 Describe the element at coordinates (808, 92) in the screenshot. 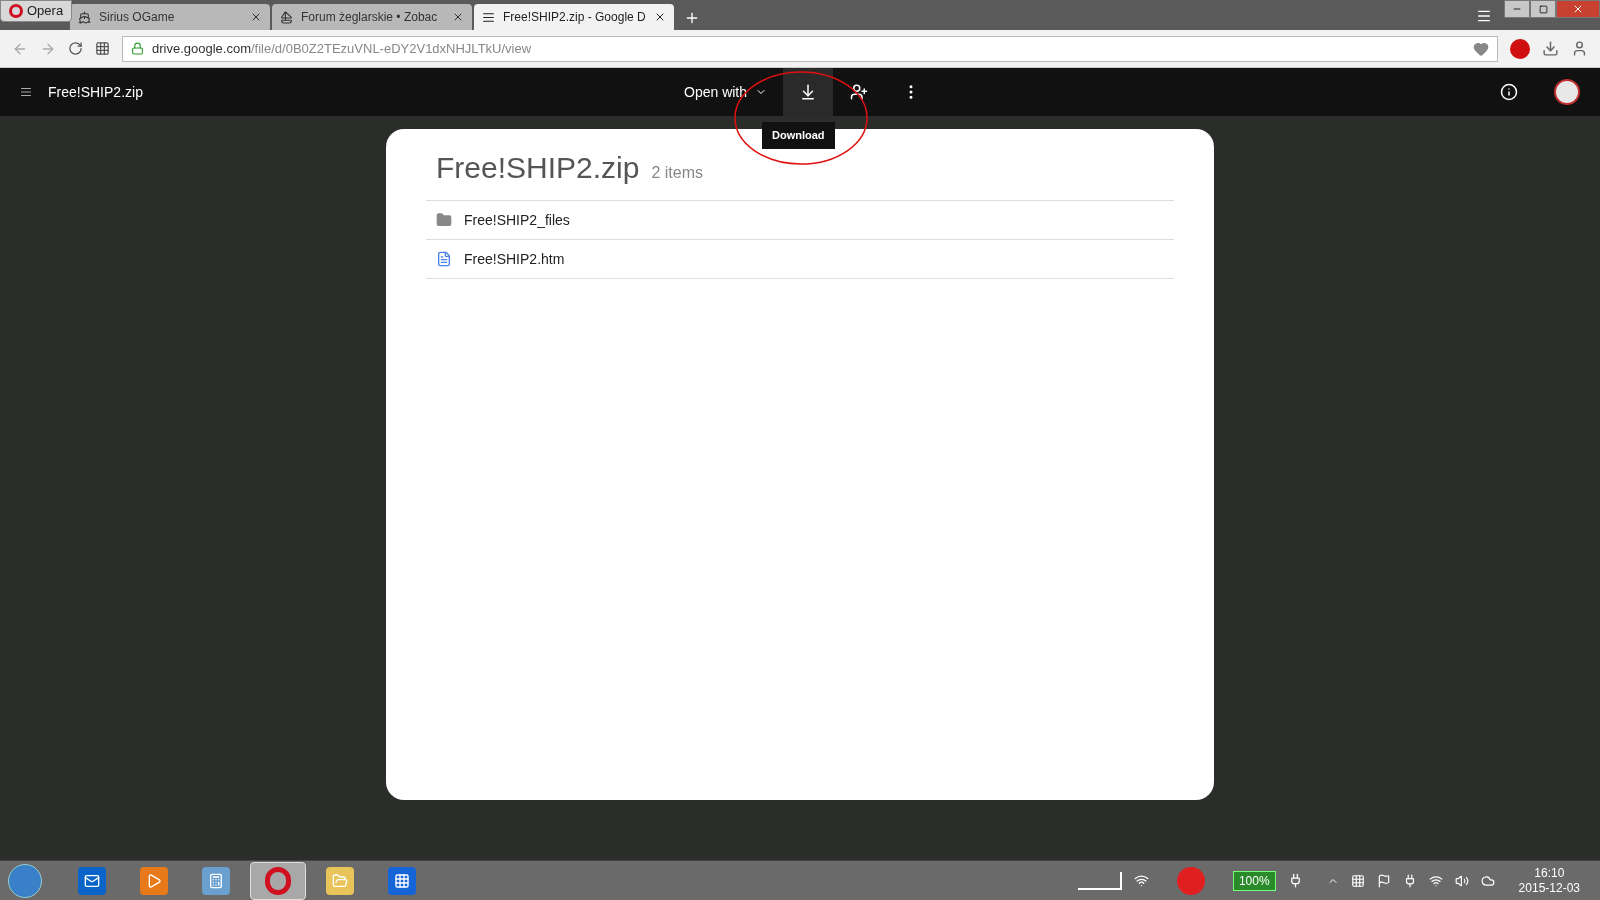

I see `download-button` at that location.